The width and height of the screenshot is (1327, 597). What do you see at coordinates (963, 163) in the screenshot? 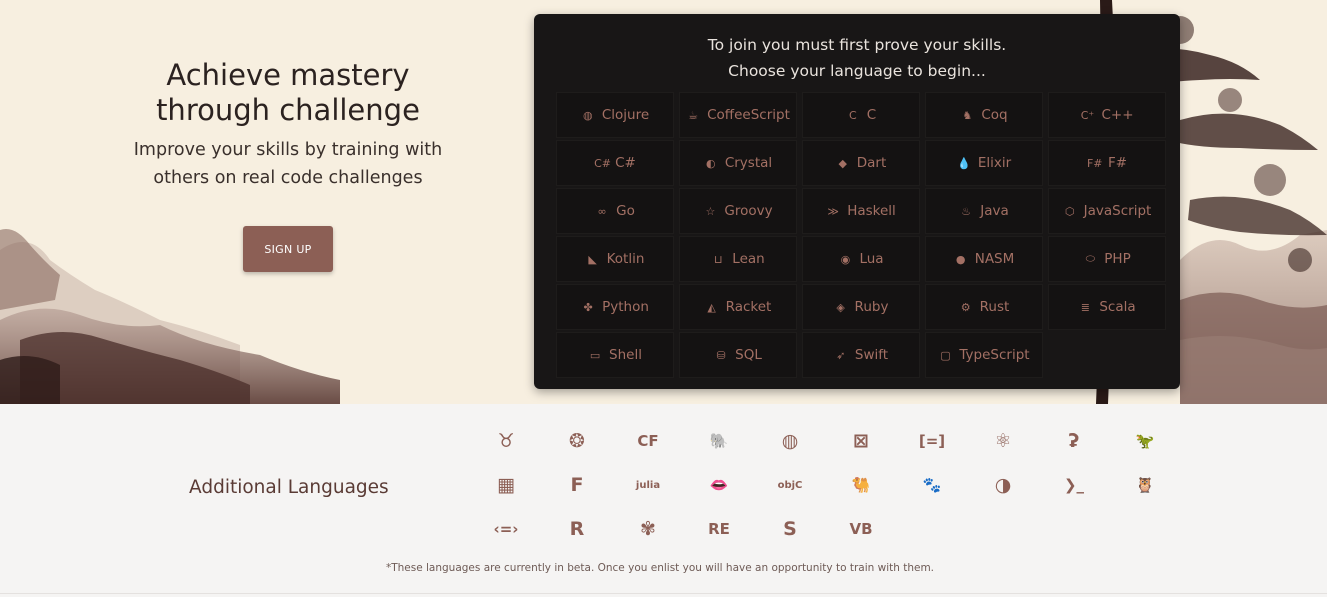
I see `elixir-icon: 💧` at bounding box center [963, 163].